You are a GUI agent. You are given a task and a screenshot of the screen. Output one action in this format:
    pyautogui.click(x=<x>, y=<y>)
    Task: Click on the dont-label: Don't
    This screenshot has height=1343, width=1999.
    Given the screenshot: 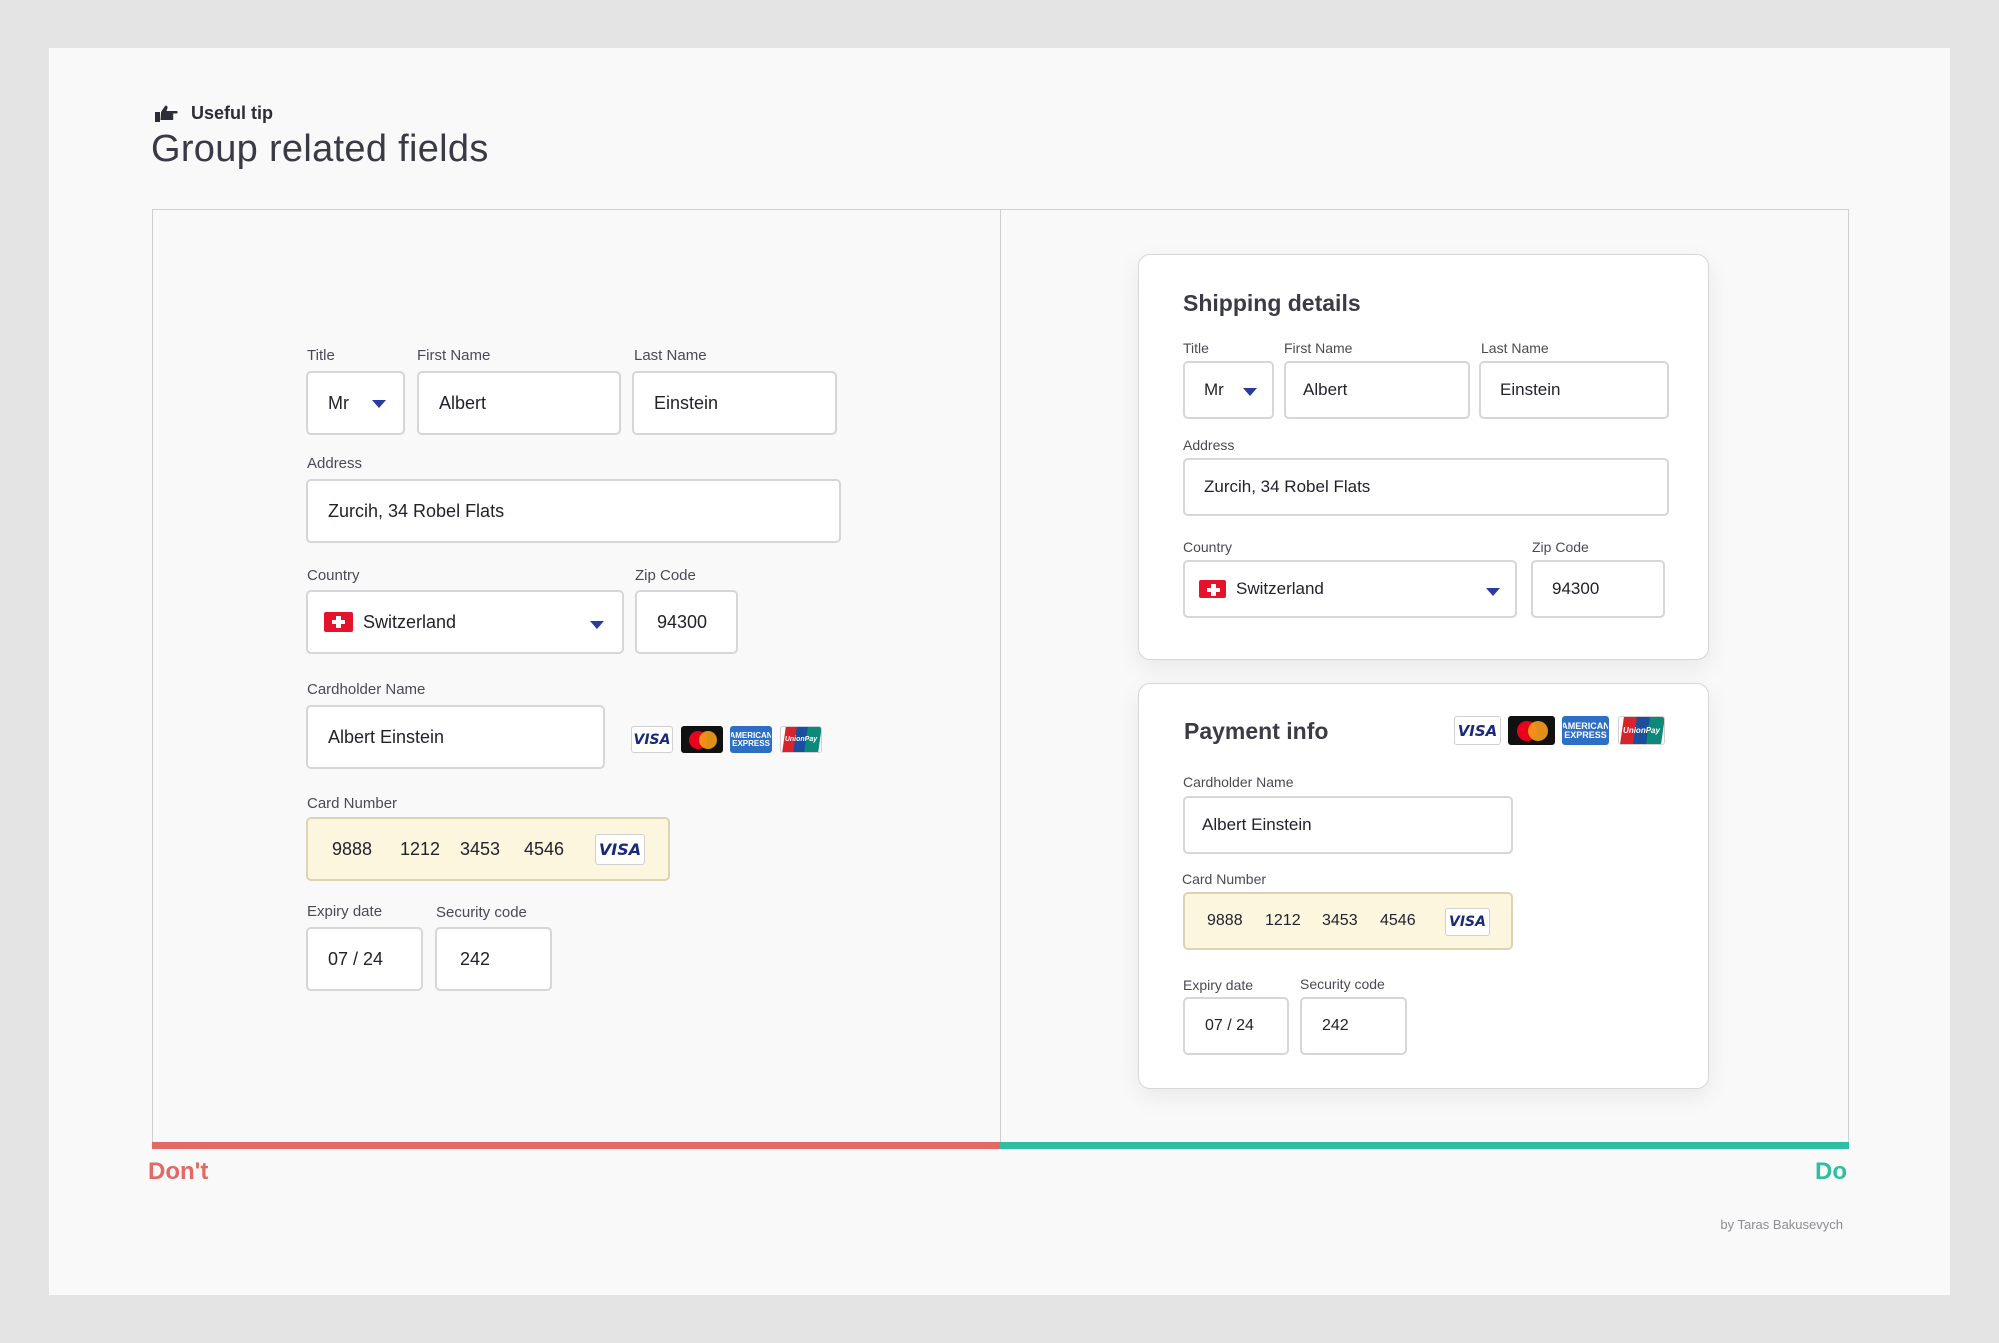 What is the action you would take?
    pyautogui.click(x=178, y=1171)
    